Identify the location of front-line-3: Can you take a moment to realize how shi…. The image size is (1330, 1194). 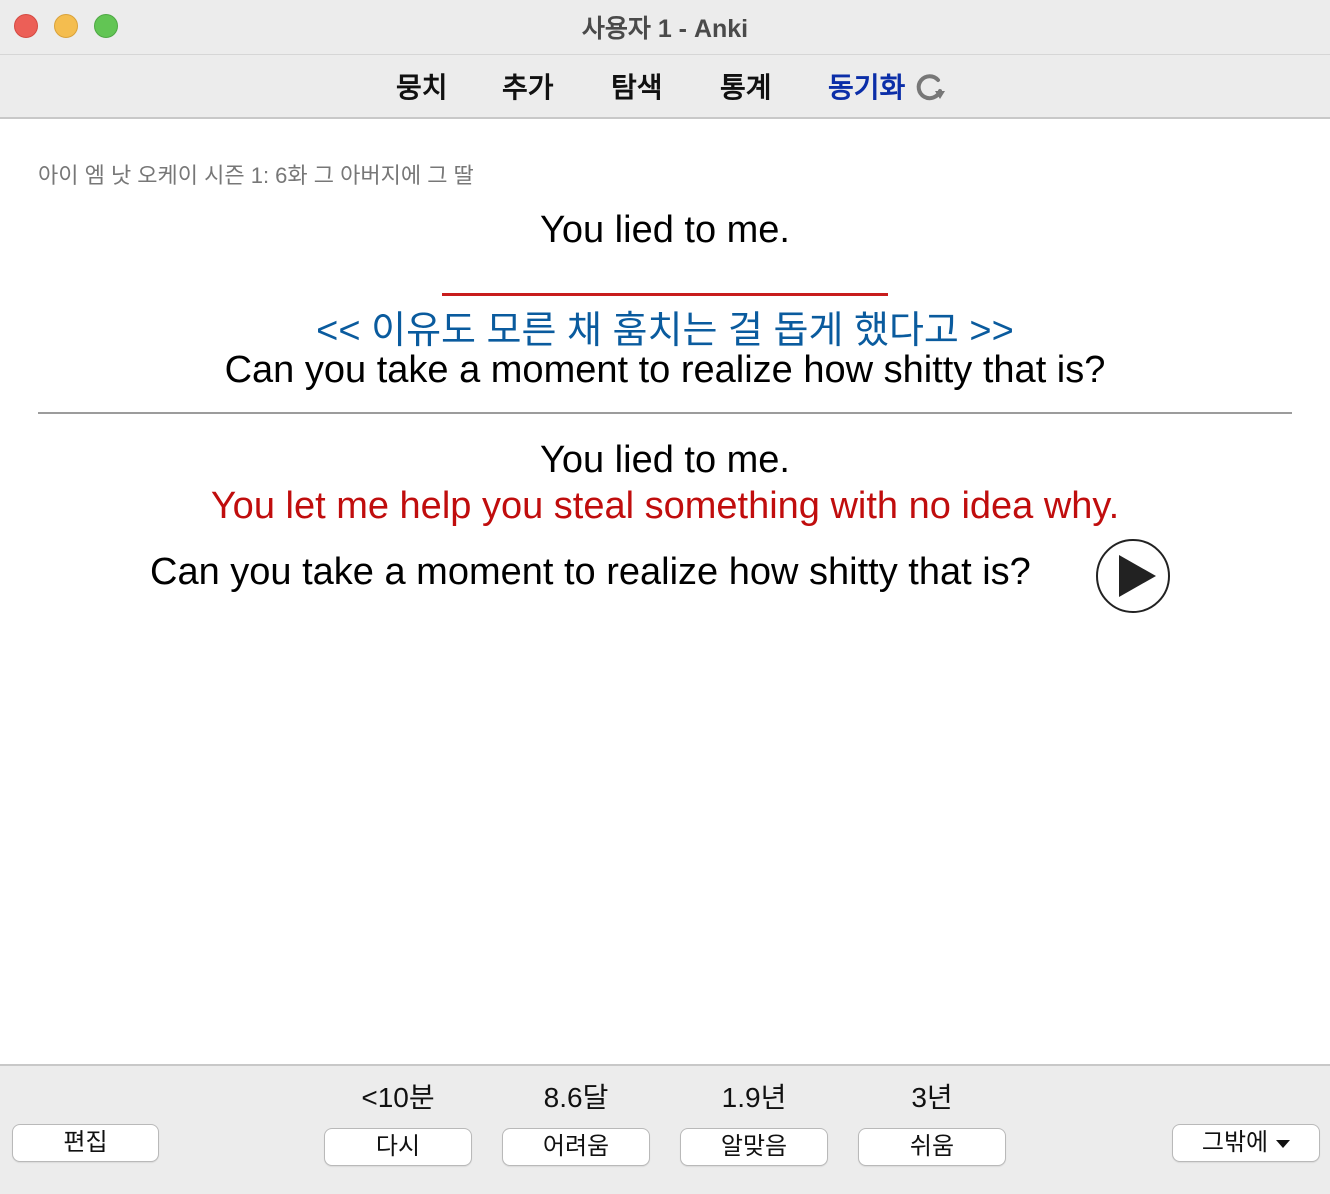
(665, 370).